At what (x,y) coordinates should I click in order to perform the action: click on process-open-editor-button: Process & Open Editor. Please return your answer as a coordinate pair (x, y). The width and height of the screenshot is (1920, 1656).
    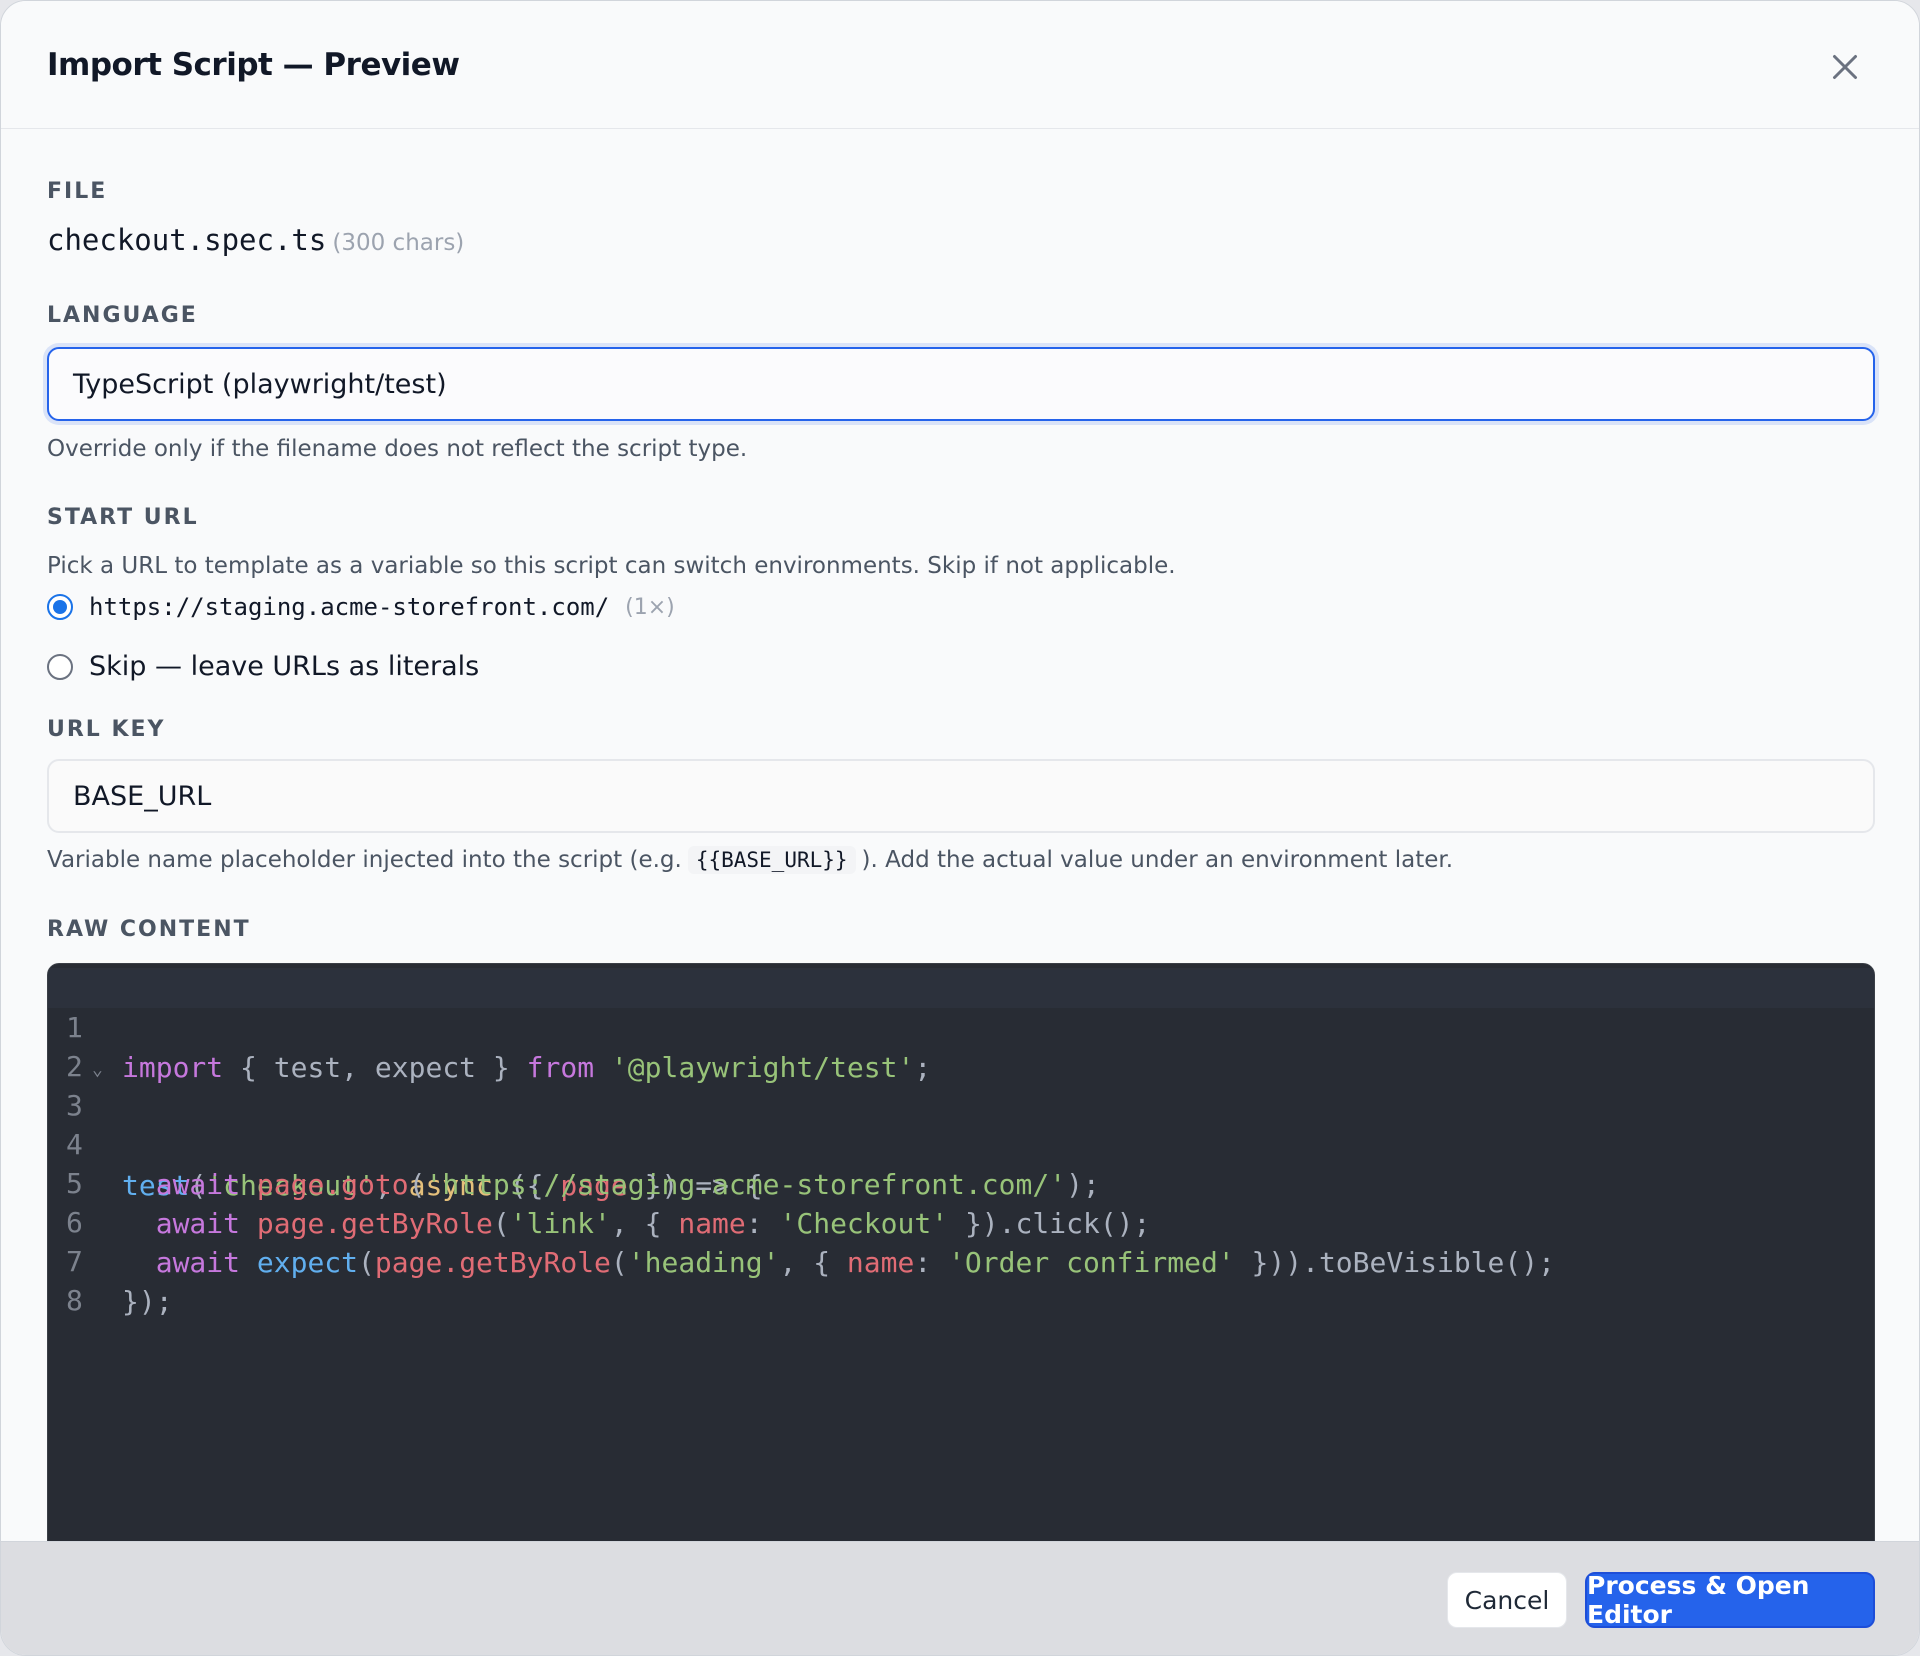
    Looking at the image, I should click on (1730, 1600).